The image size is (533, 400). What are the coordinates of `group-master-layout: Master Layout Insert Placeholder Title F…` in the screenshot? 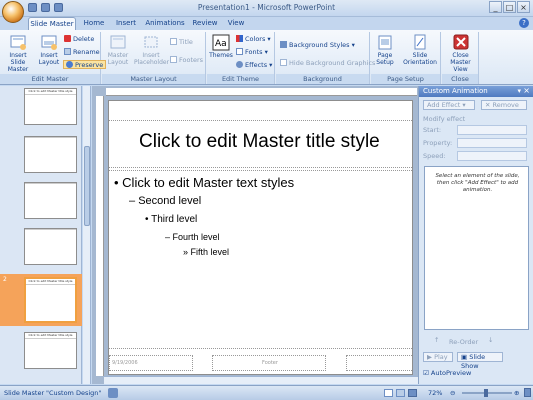 It's located at (154, 58).